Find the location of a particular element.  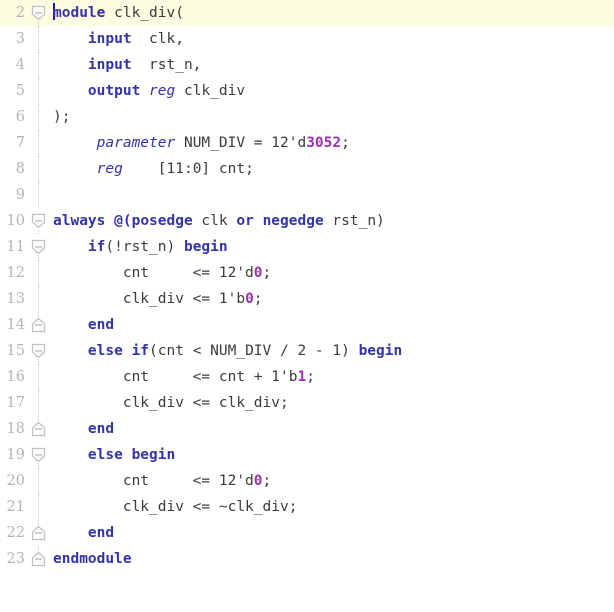

code-line: 16 cnt <= cnt + 1'b1; is located at coordinates (307, 377).